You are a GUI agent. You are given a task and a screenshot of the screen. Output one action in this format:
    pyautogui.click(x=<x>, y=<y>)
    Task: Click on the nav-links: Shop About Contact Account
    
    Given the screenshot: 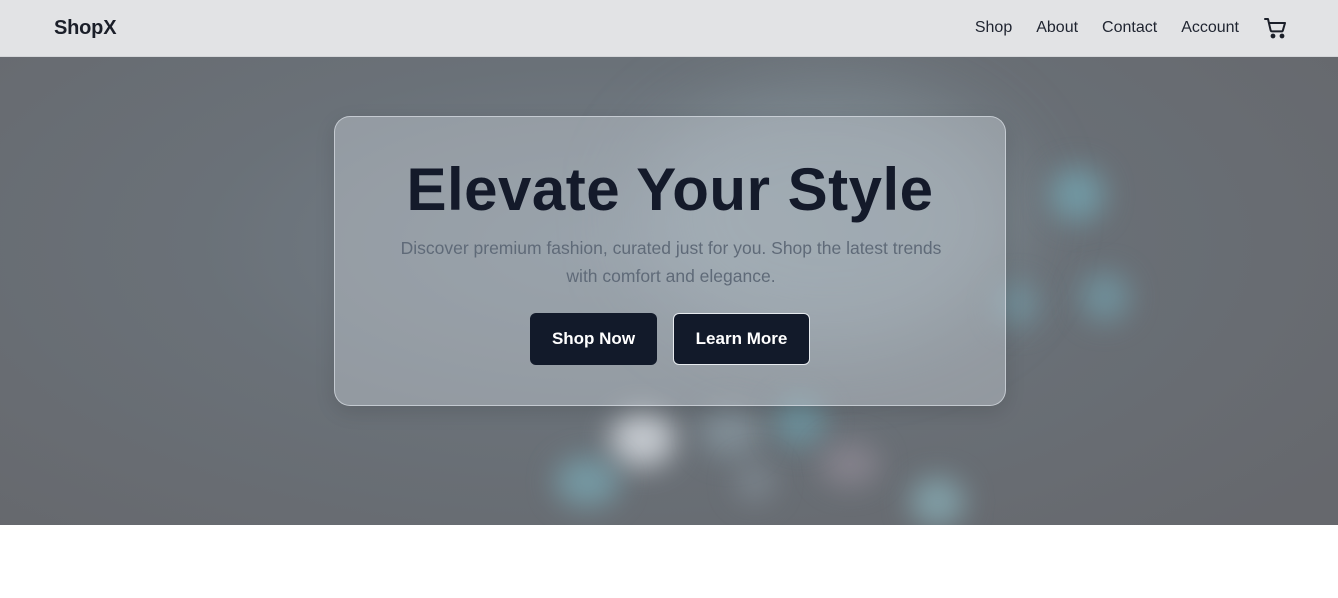 What is the action you would take?
    pyautogui.click(x=1131, y=28)
    